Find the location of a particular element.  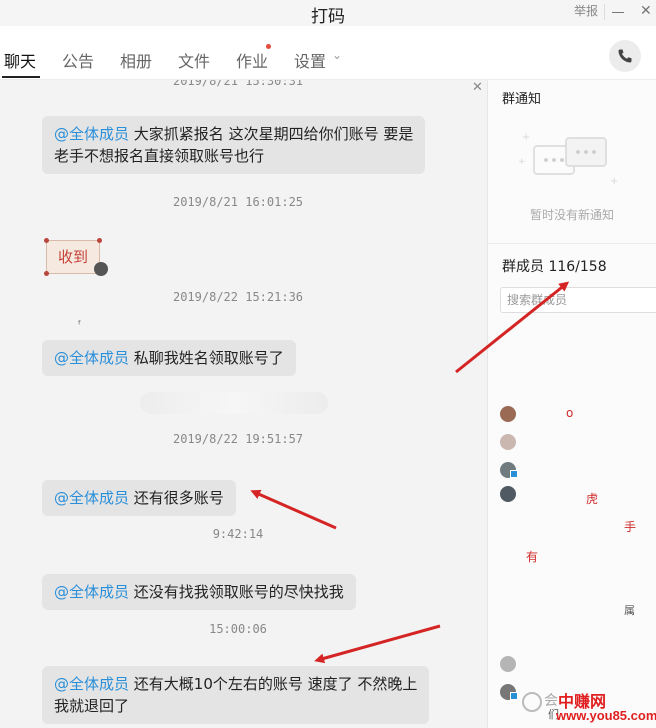

member-name: 虎 is located at coordinates (592, 499).